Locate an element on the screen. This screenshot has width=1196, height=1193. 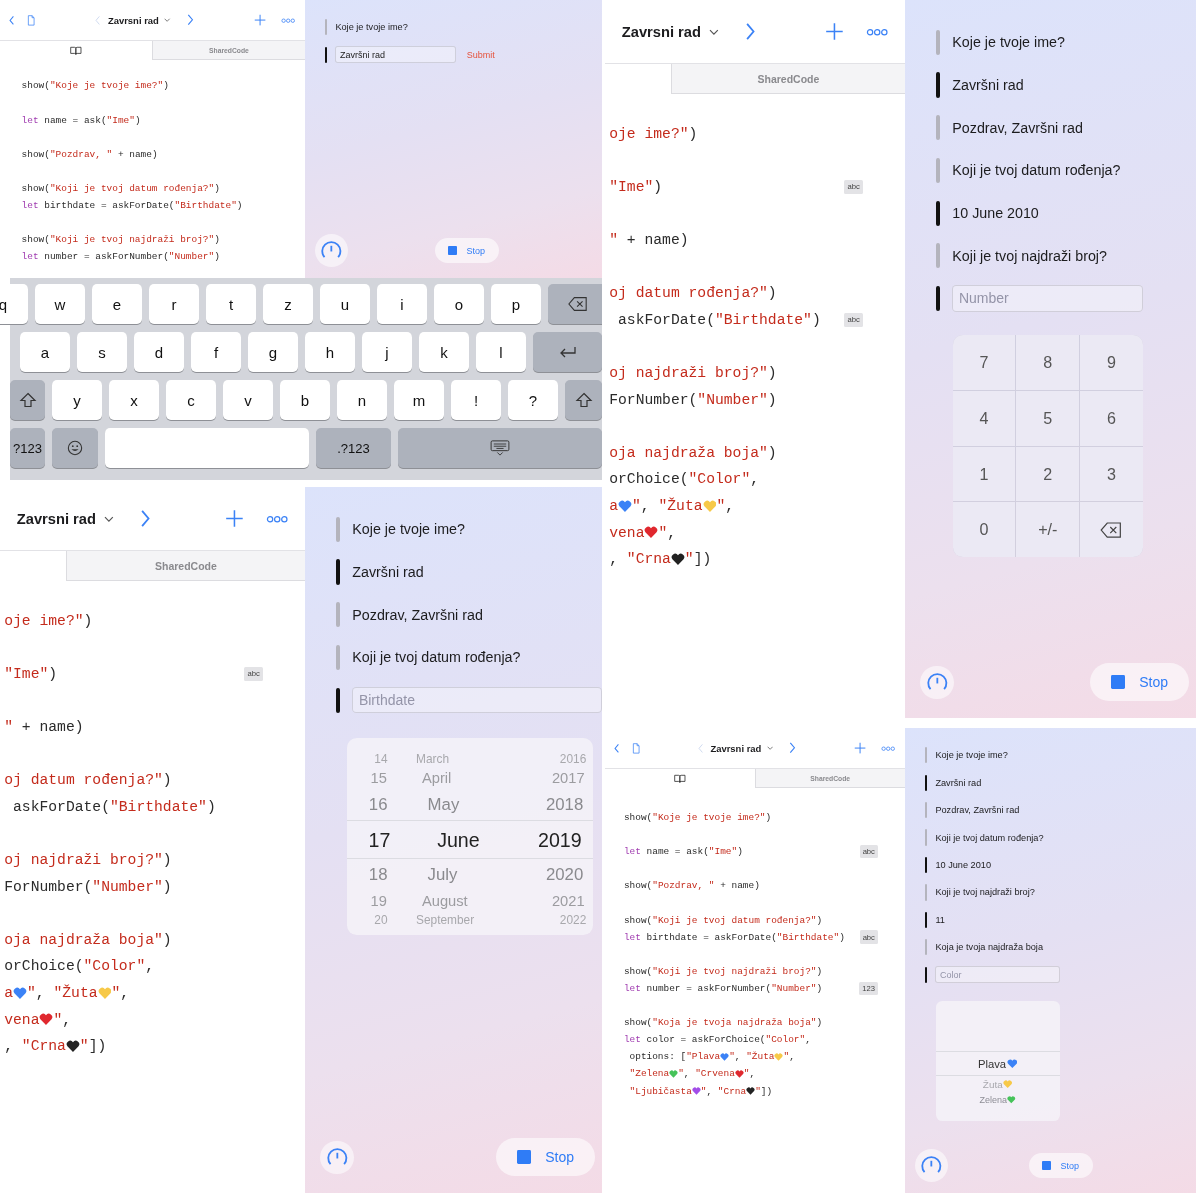
keyboard-key: x is located at coordinates (134, 400).